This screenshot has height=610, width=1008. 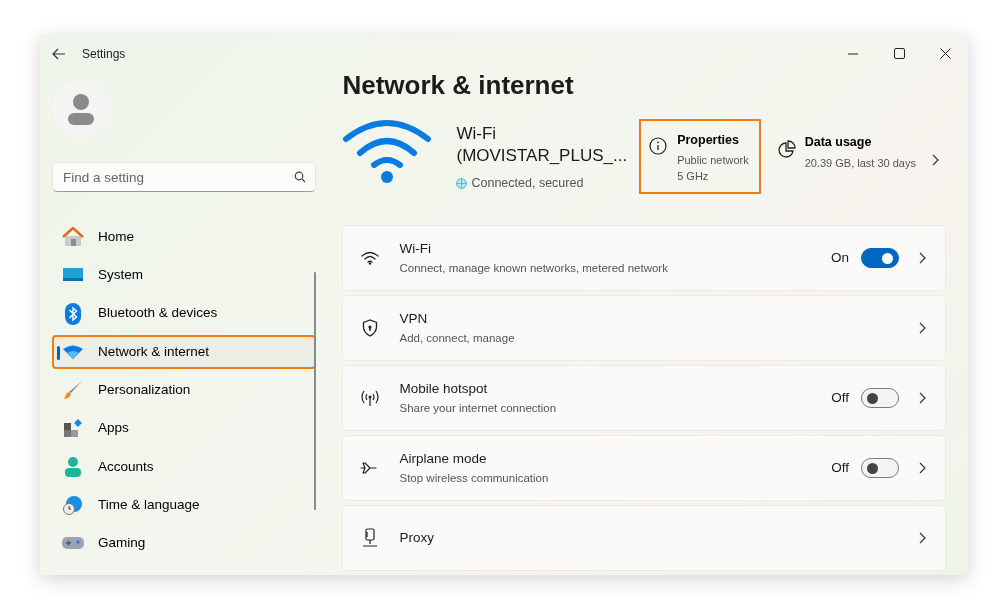 I want to click on setting-title: VPN, so click(x=414, y=319).